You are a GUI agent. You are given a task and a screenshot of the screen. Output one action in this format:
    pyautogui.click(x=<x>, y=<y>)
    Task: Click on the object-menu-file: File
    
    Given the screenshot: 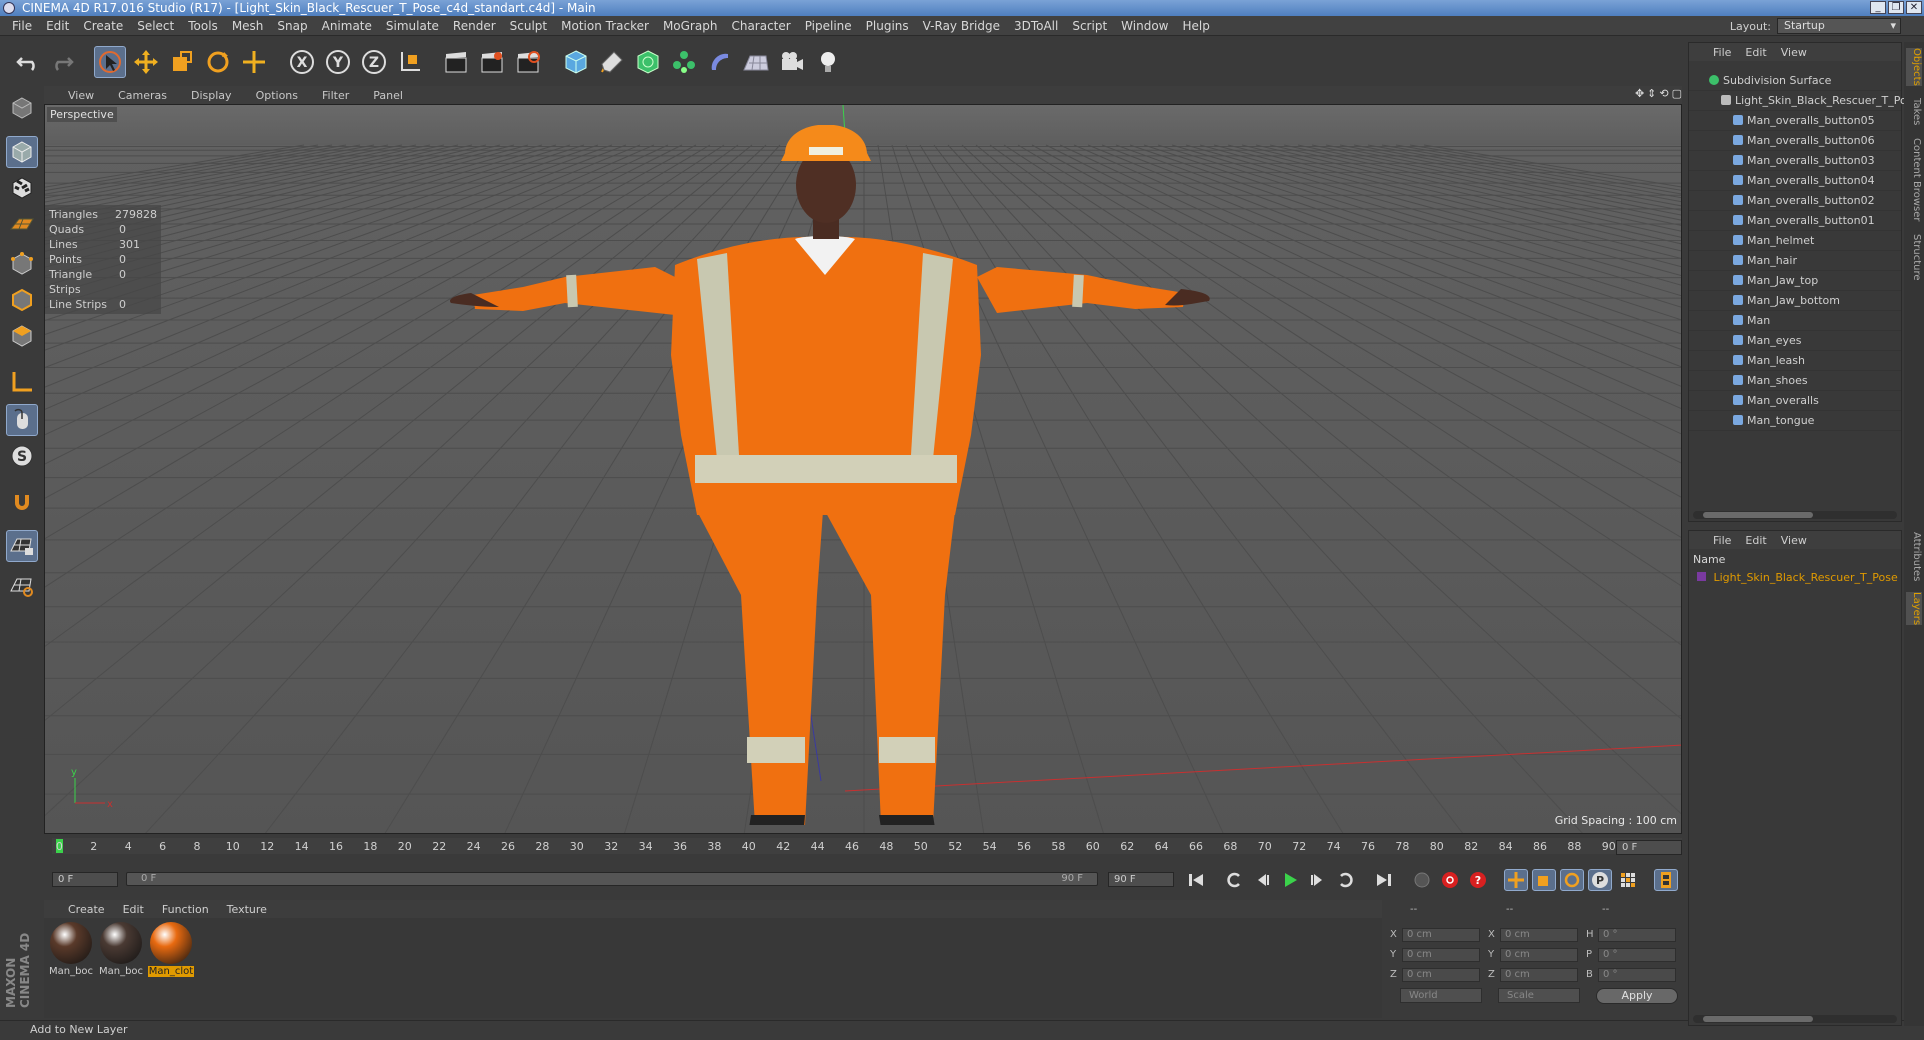 What is the action you would take?
    pyautogui.click(x=1722, y=52)
    